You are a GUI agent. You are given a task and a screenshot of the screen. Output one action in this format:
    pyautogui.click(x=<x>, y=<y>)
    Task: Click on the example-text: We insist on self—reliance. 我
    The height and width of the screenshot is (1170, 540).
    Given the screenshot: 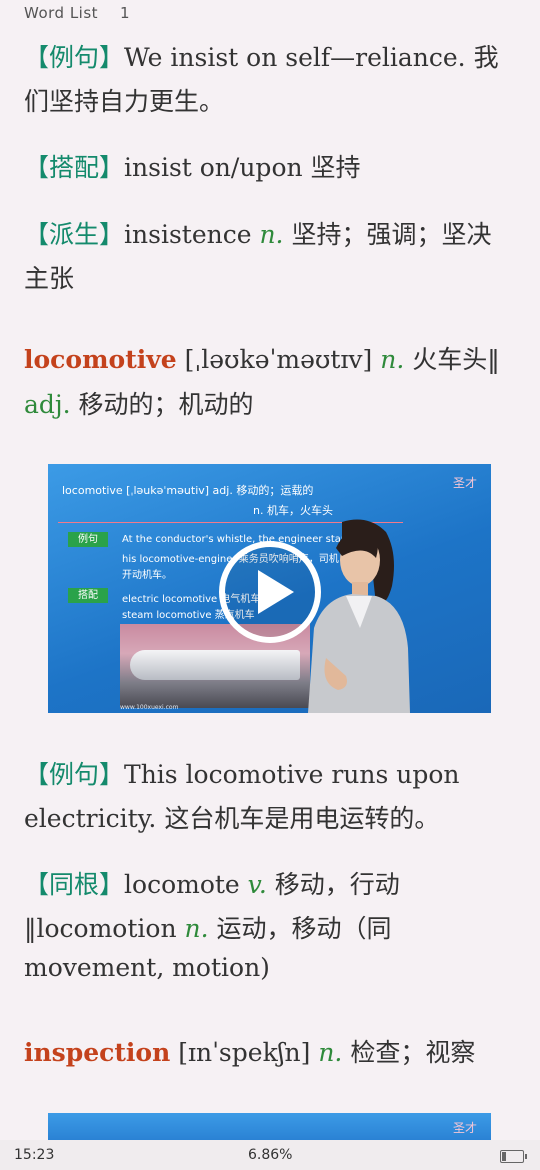 What is the action you would take?
    pyautogui.click(x=311, y=57)
    